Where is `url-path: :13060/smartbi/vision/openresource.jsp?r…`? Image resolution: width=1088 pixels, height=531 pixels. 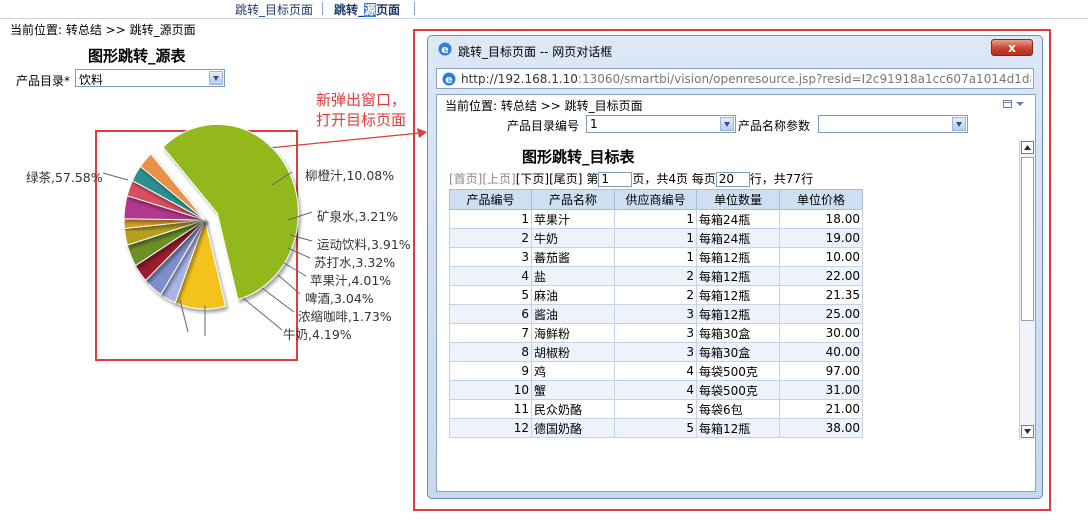 url-path: :13060/smartbi/vision/openresource.jsp?r… is located at coordinates (804, 79).